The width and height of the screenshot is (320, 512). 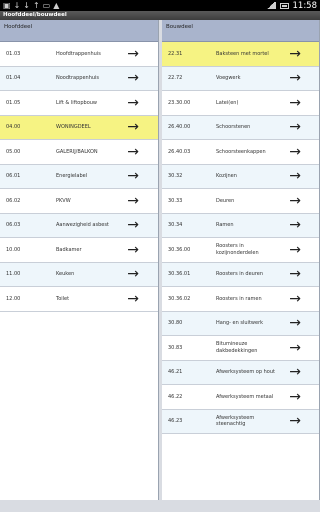 I want to click on item-label: Kozijnen, so click(x=226, y=176).